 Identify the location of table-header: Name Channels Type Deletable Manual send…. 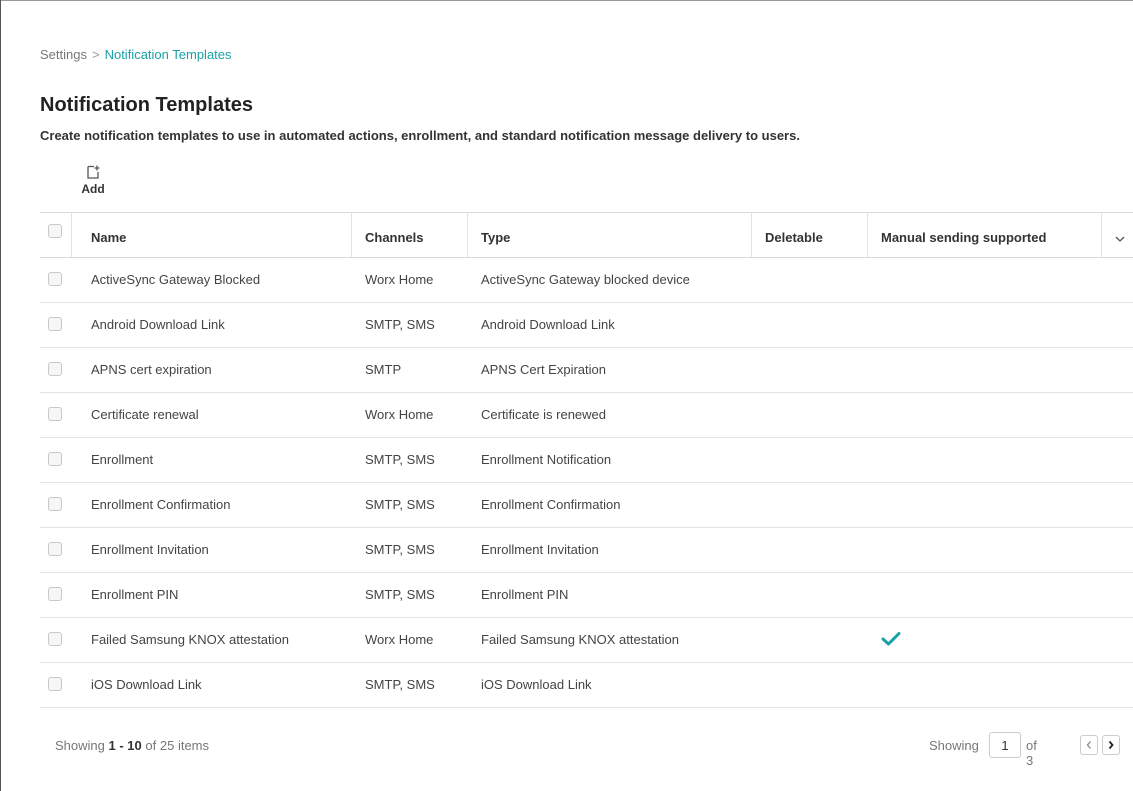
(586, 235).